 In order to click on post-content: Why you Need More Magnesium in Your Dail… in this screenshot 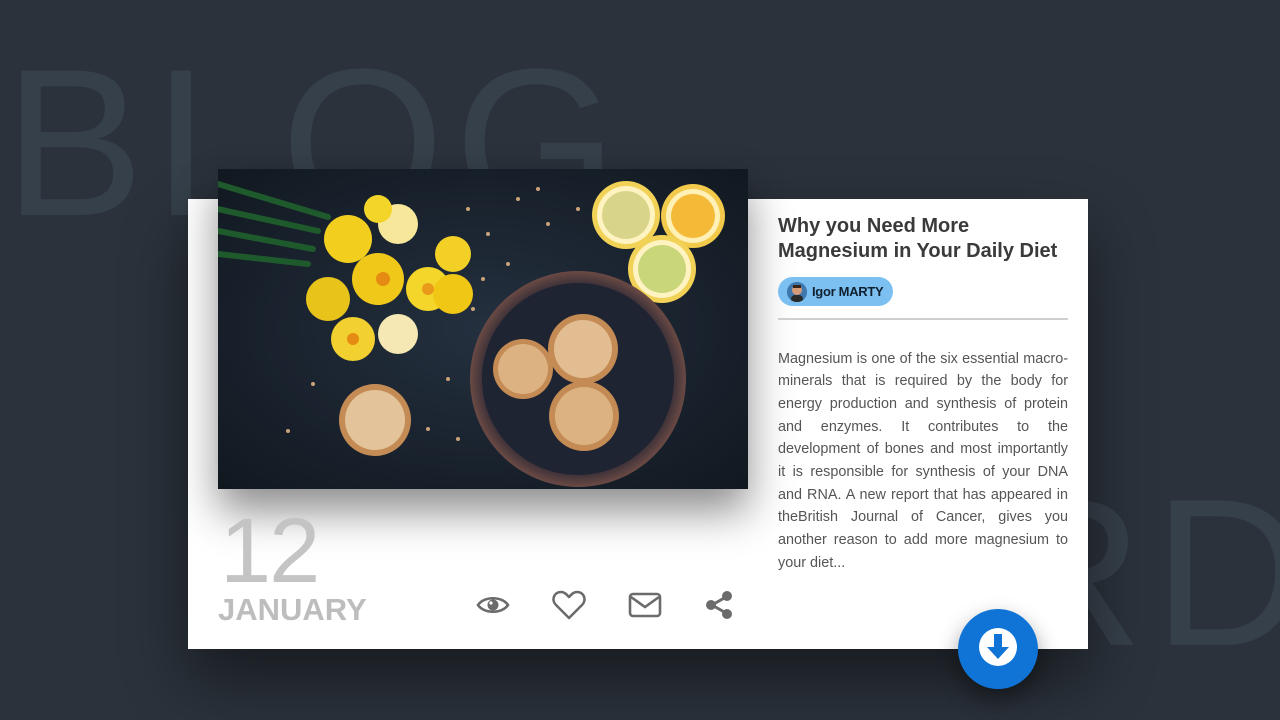, I will do `click(923, 394)`.